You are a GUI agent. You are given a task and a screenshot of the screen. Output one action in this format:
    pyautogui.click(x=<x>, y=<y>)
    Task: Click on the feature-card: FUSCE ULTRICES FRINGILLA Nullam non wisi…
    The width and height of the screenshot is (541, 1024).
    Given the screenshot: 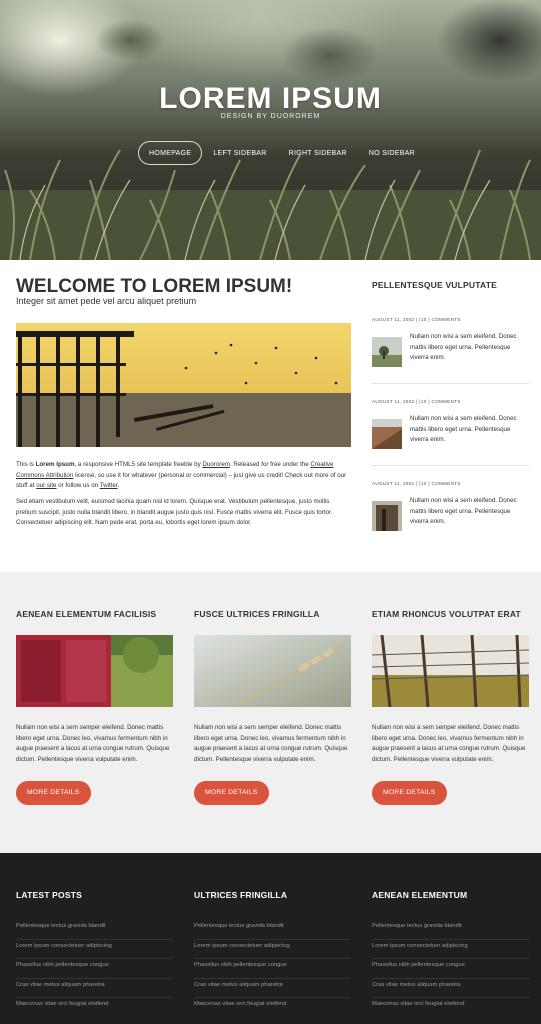 What is the action you would take?
    pyautogui.click(x=272, y=707)
    